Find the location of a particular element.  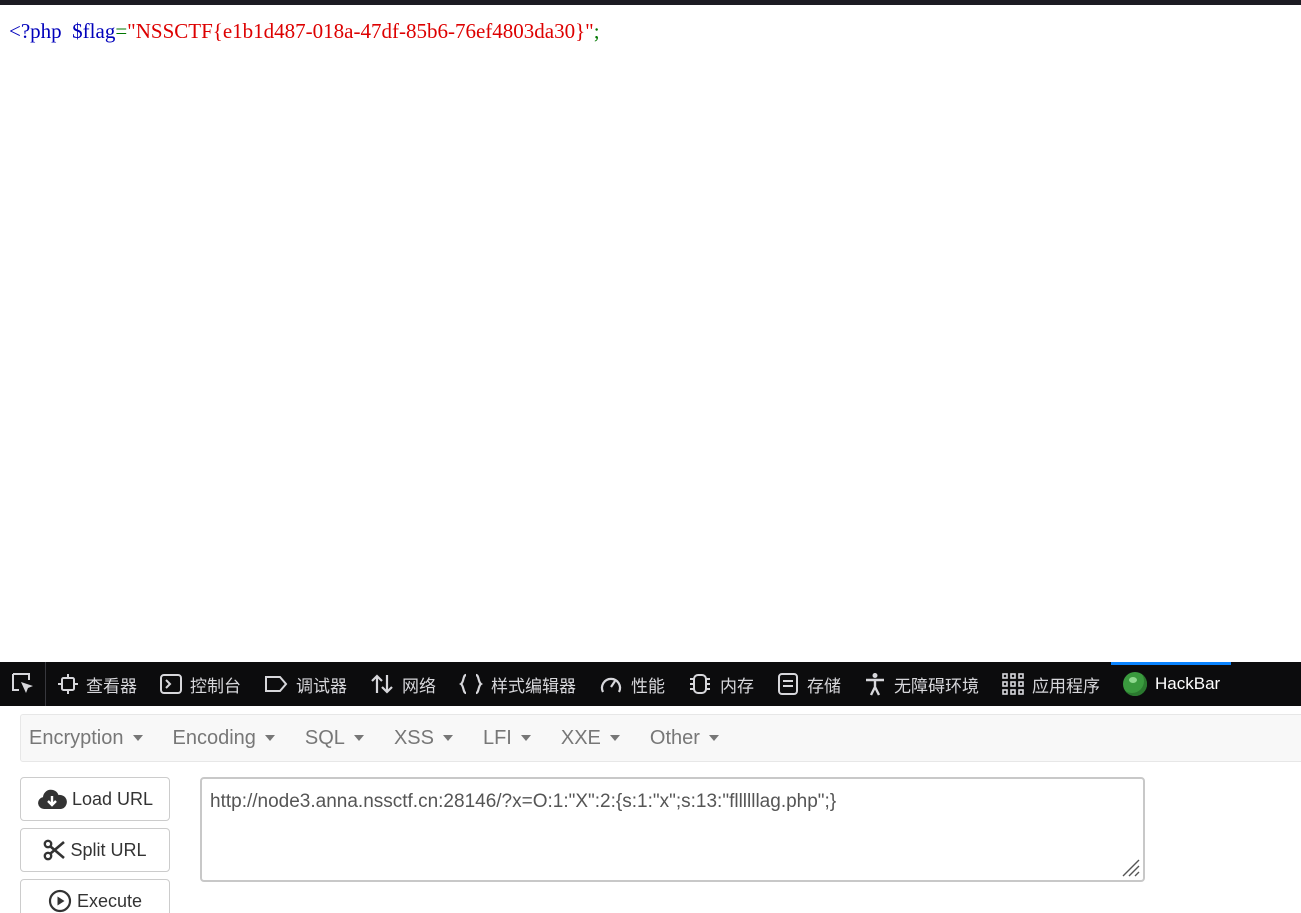

element-picker-icon is located at coordinates (22, 683).